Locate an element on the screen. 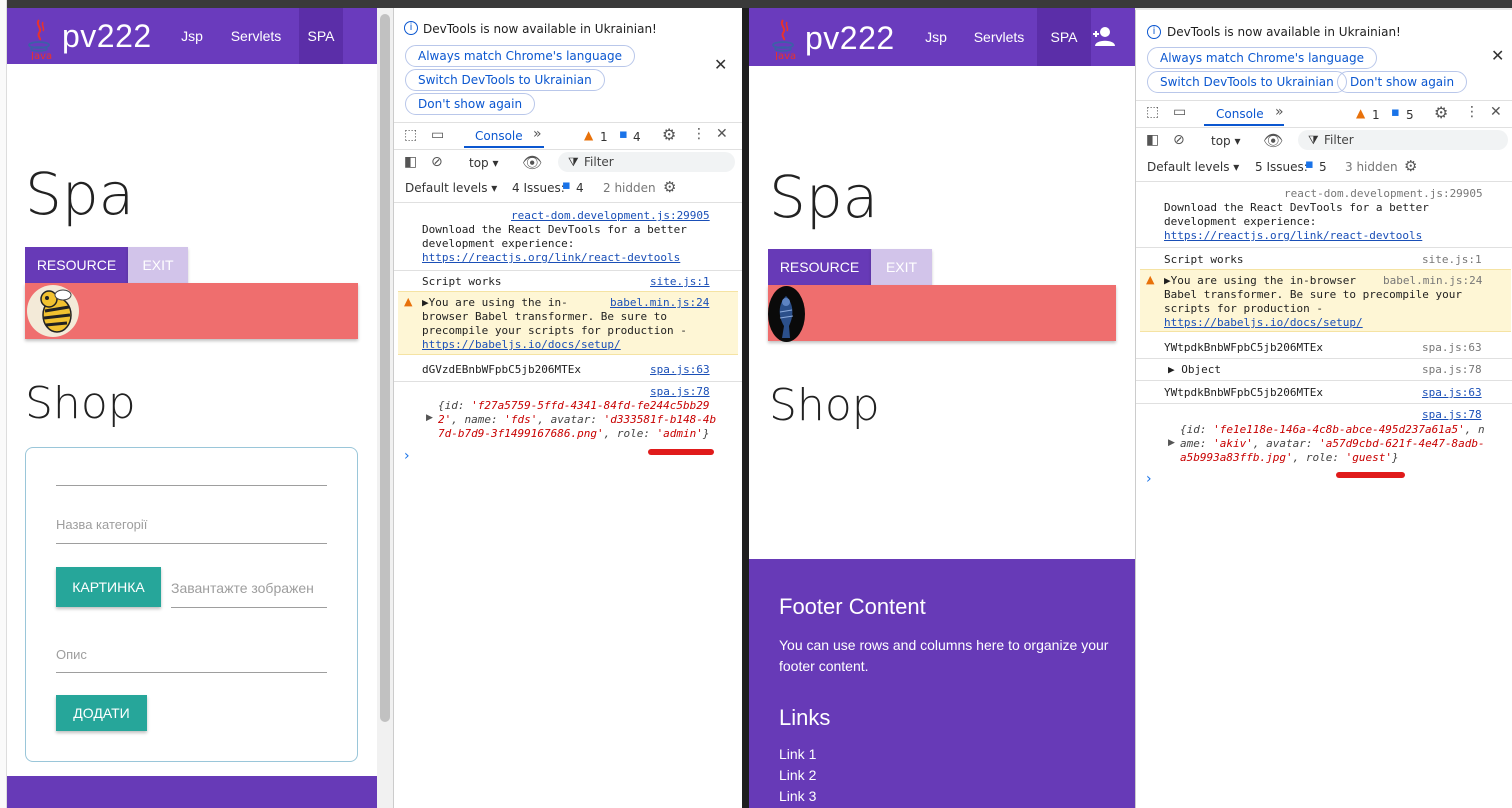 The height and width of the screenshot is (808, 1512). add-button: ДОДАТИ is located at coordinates (101, 713).